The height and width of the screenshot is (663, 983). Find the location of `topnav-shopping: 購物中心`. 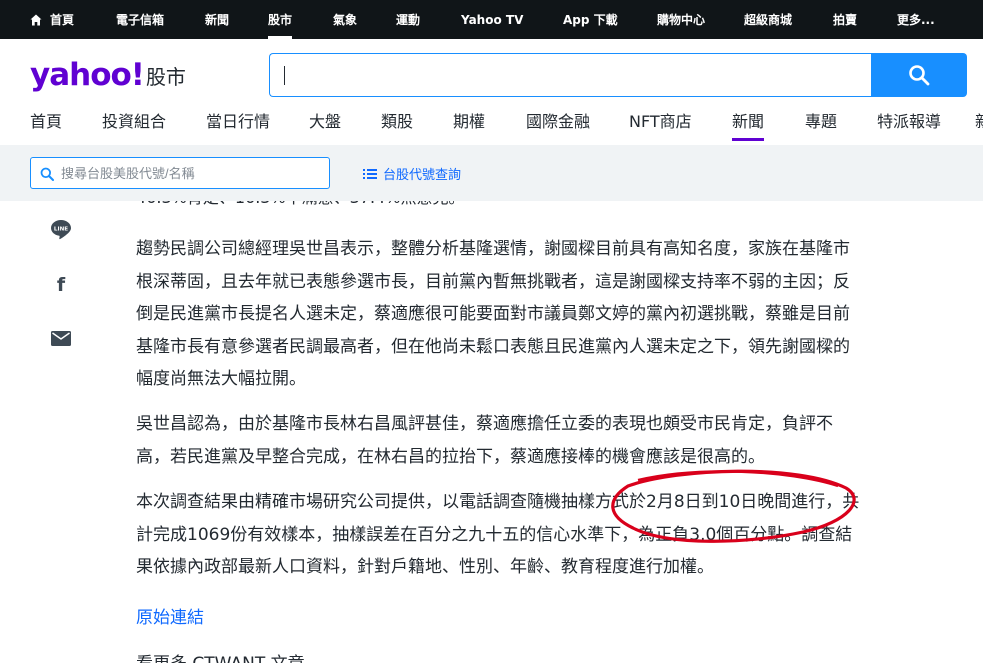

topnav-shopping: 購物中心 is located at coordinates (681, 19).